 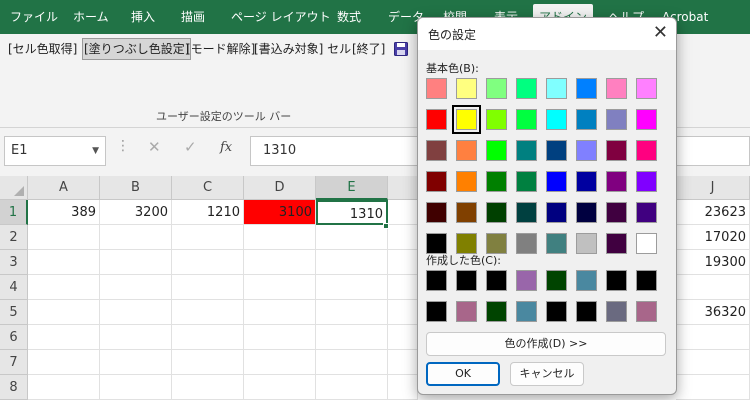 I want to click on row-header-1: 1, so click(x=14, y=212).